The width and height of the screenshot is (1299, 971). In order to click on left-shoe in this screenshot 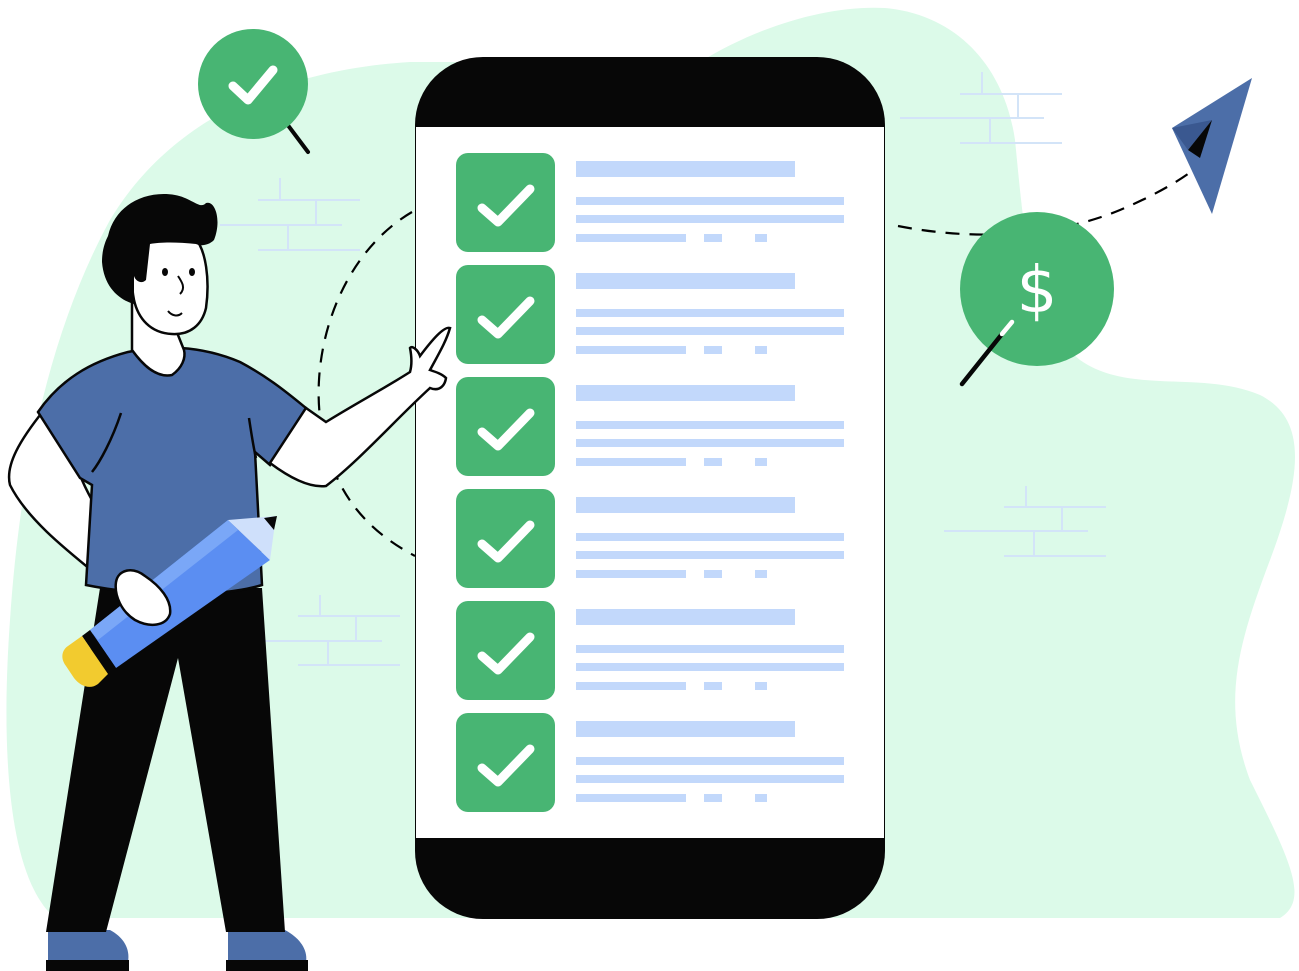, I will do `click(88, 946)`.